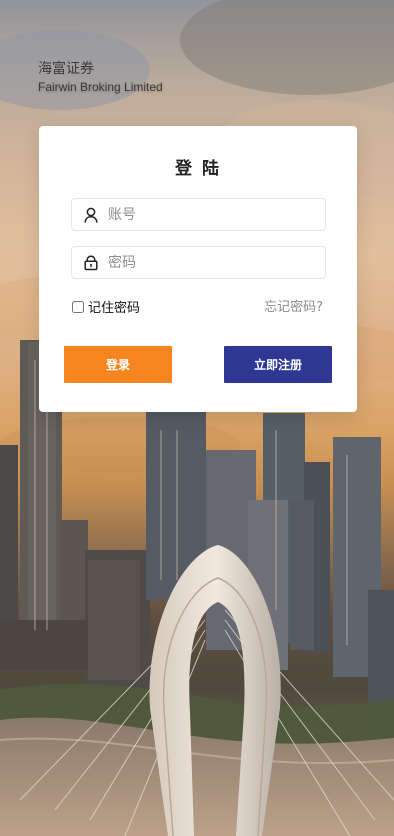 This screenshot has width=394, height=836. What do you see at coordinates (78, 306) in the screenshot?
I see `remember-password-checkbox` at bounding box center [78, 306].